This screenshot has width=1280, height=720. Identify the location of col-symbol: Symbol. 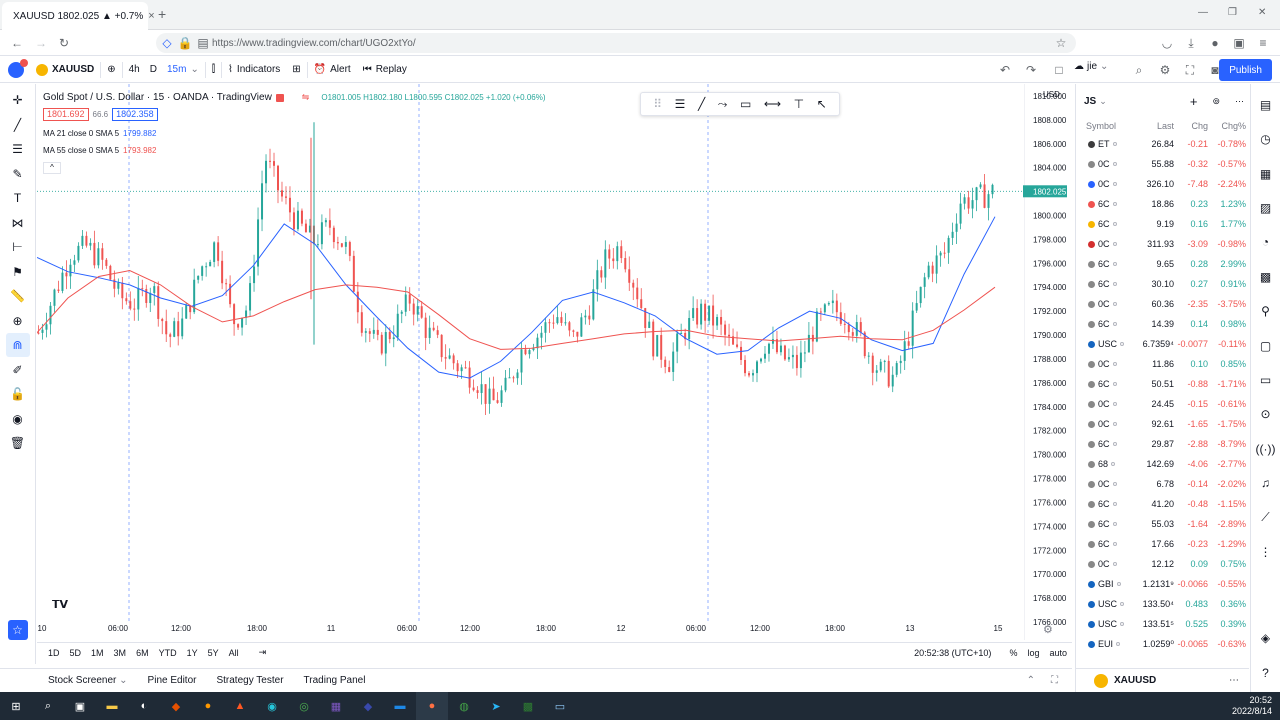
(1101, 126).